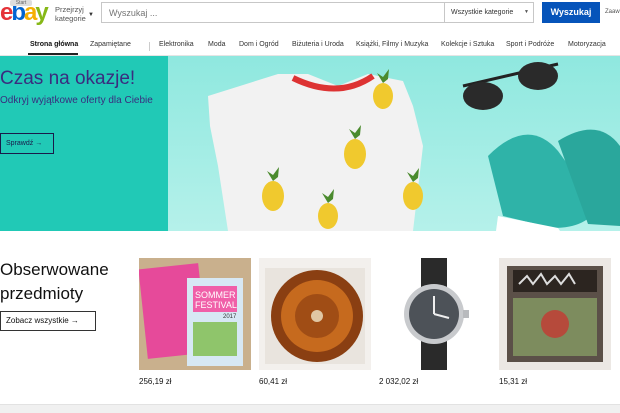 This screenshot has height=413, width=620. Describe the element at coordinates (70, 14) in the screenshot. I see `browse-categories-label: Przejrzyj kategorie` at that location.